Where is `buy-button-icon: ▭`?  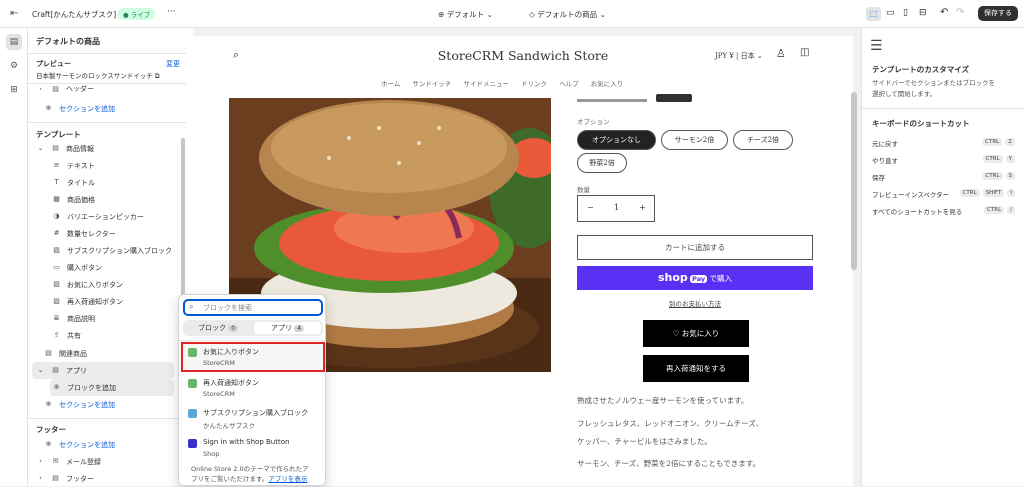
buy-button-icon: ▭ is located at coordinates (56, 267).